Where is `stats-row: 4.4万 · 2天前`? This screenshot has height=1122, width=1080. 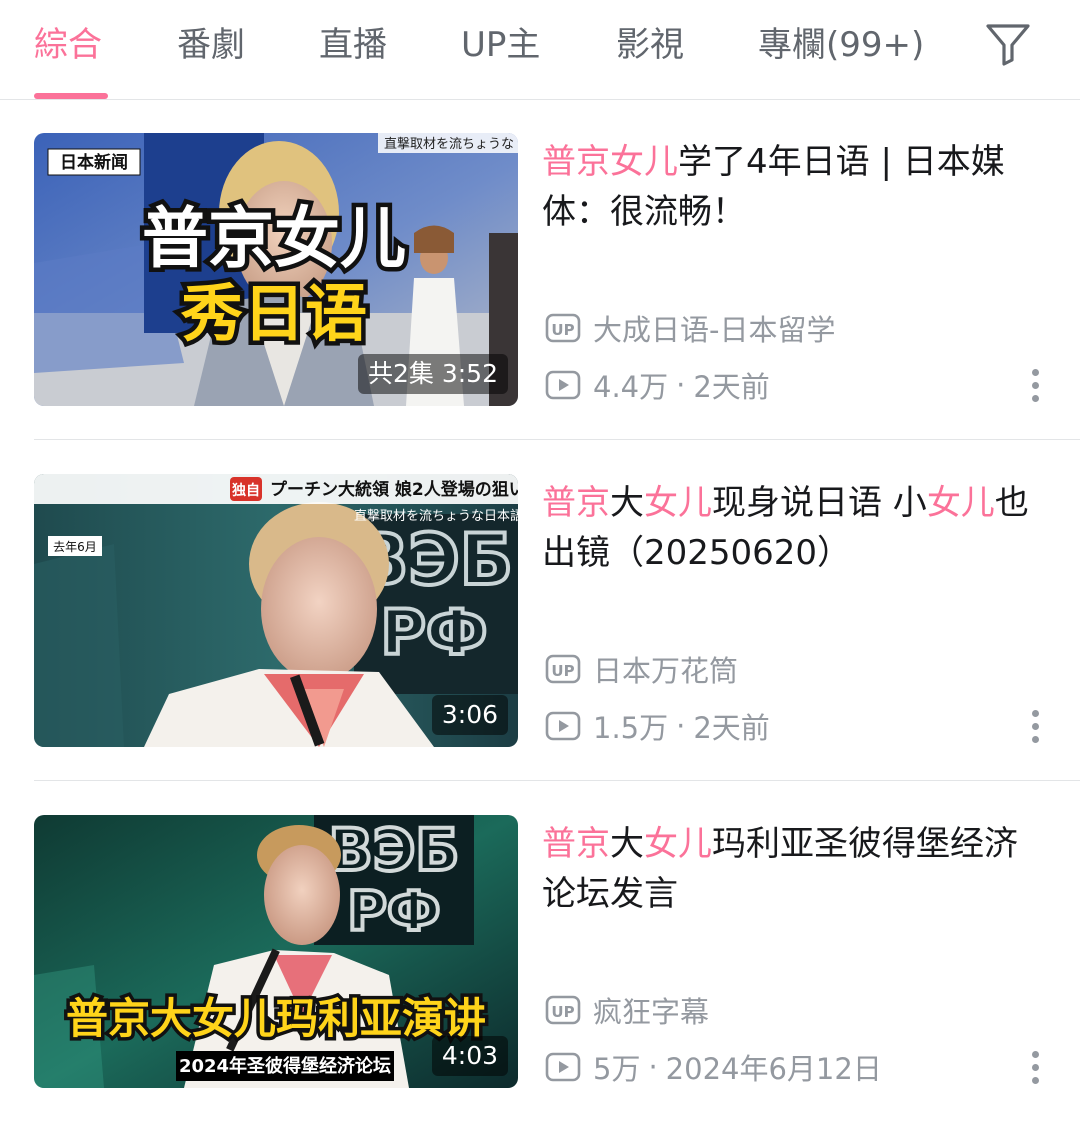 stats-row: 4.4万 · 2天前 is located at coordinates (657, 385).